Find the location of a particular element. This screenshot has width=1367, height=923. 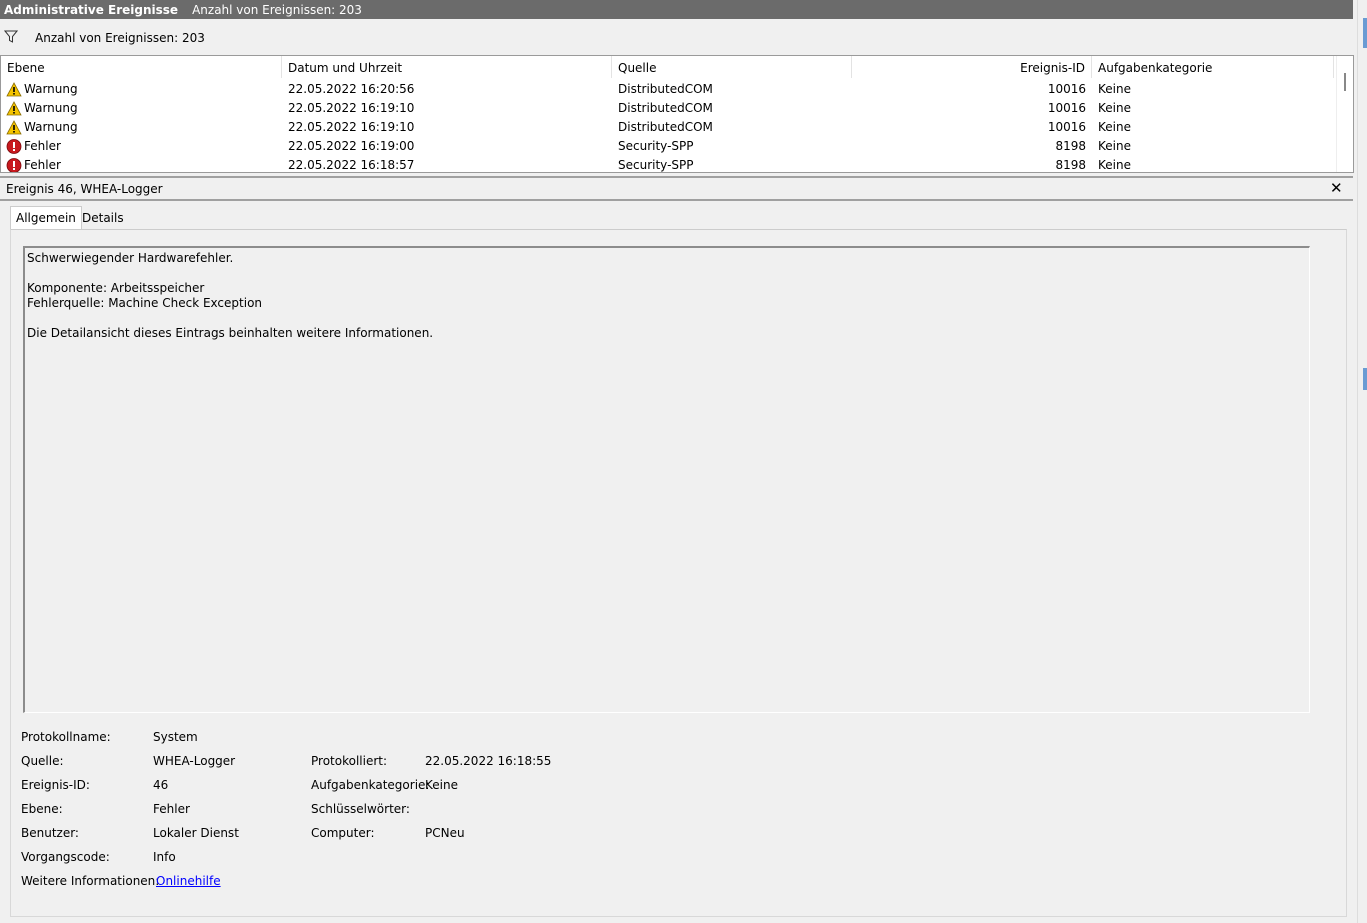

event-count-title: Anzahl von Ereignissen: 203 is located at coordinates (277, 9).